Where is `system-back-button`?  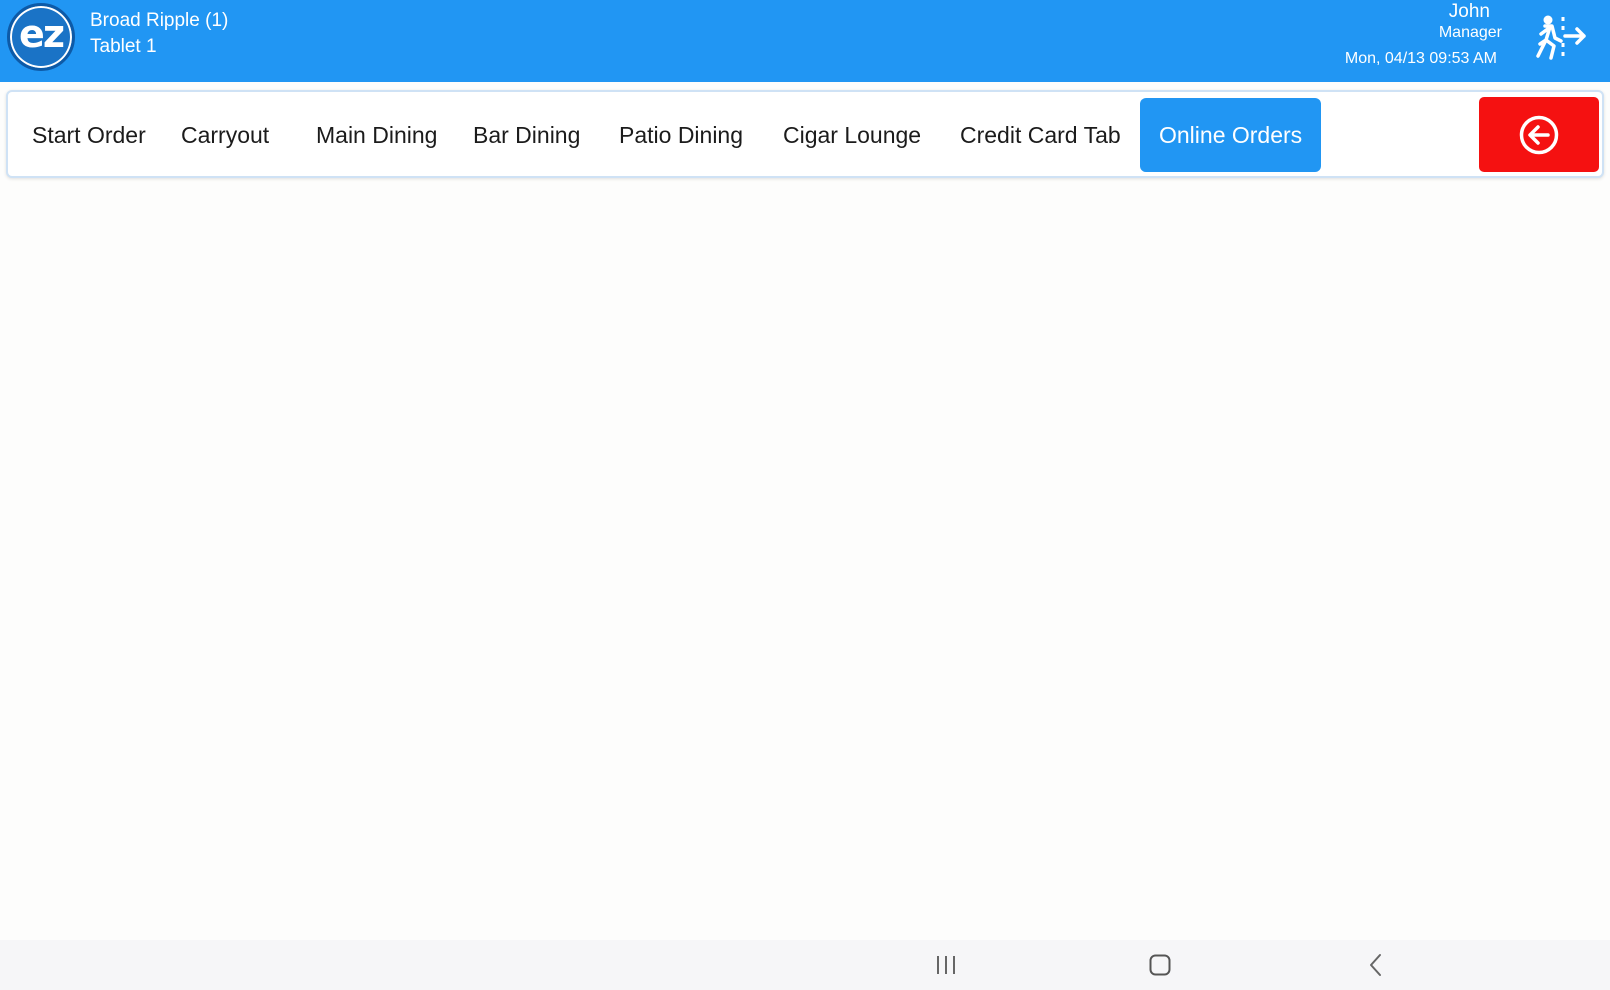 system-back-button is located at coordinates (1376, 965).